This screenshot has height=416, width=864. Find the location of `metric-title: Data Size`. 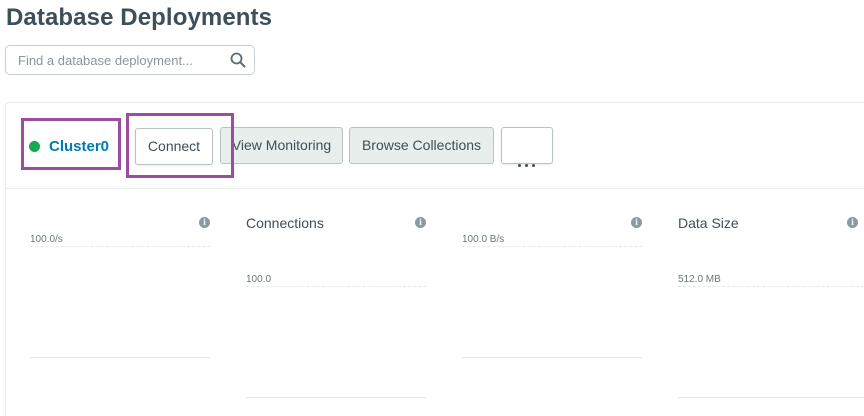

metric-title: Data Size is located at coordinates (708, 223).